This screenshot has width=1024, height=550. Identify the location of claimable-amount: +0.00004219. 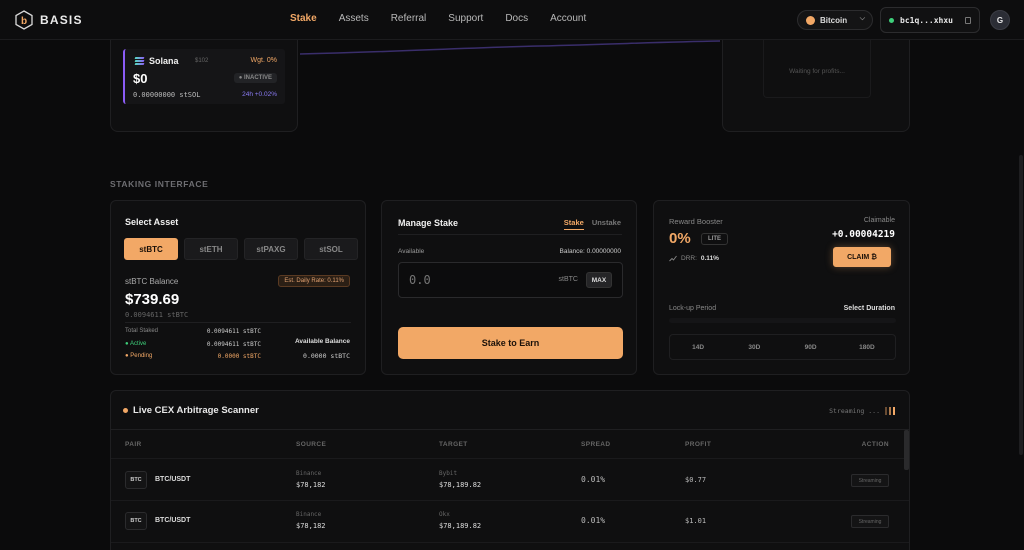
(863, 234).